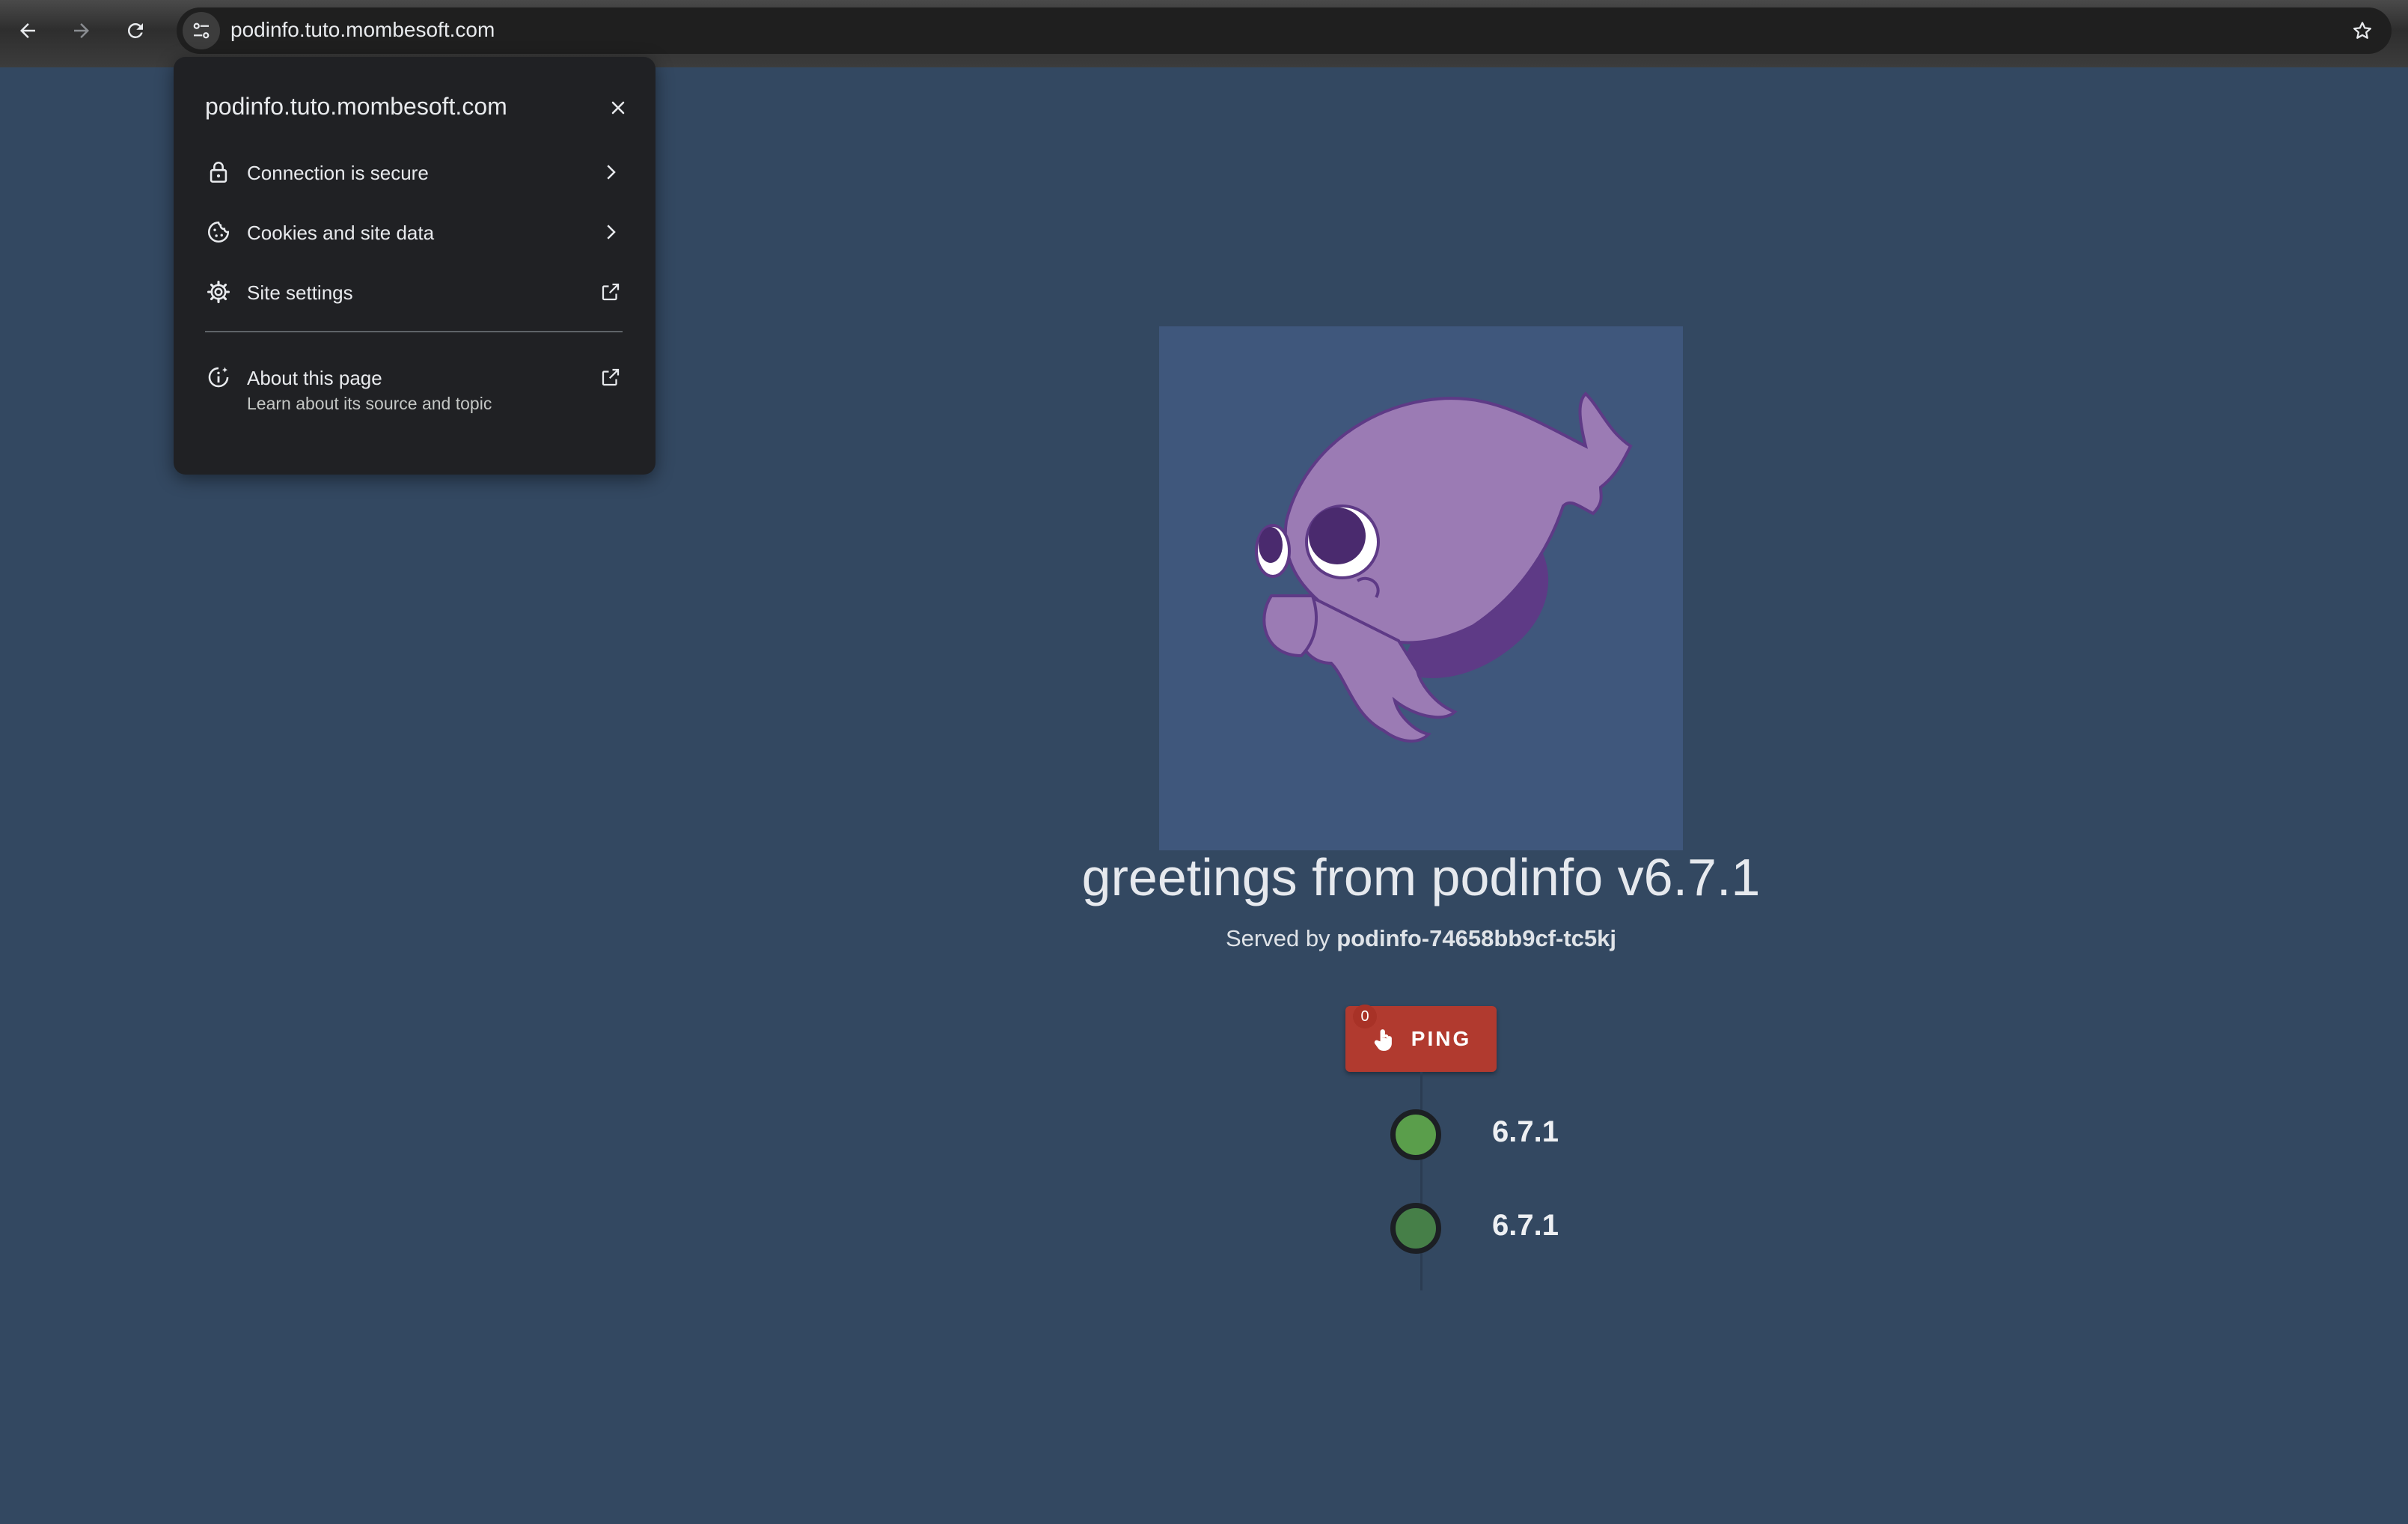  I want to click on touch-icon, so click(1383, 1040).